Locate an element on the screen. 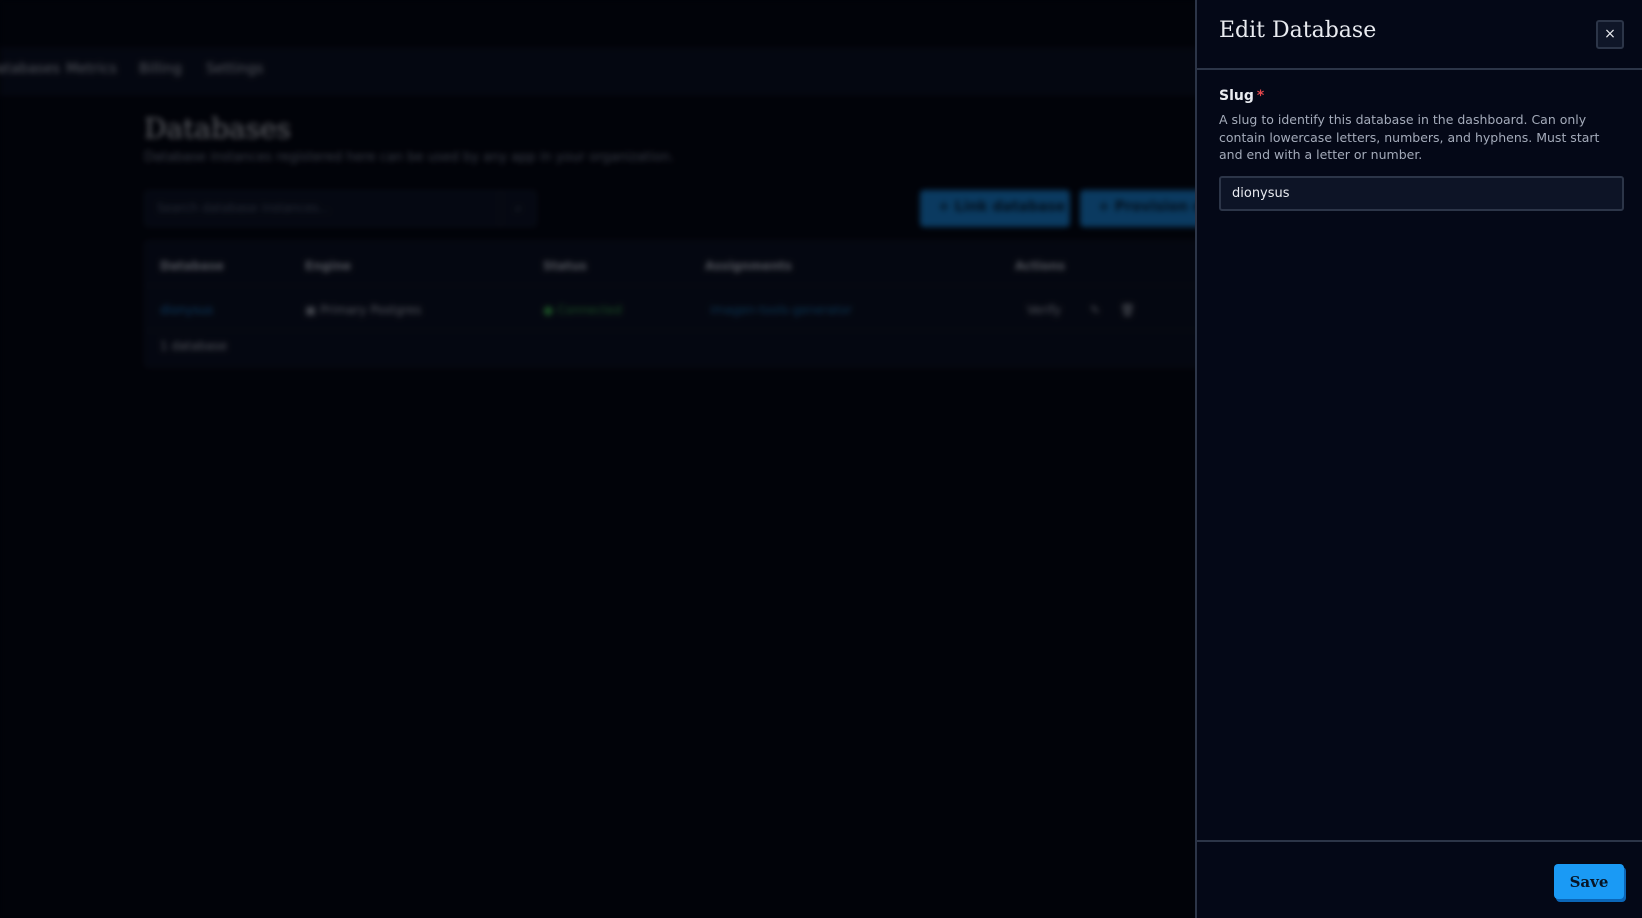 This screenshot has height=918, width=1642. close-icon: × is located at coordinates (1610, 34).